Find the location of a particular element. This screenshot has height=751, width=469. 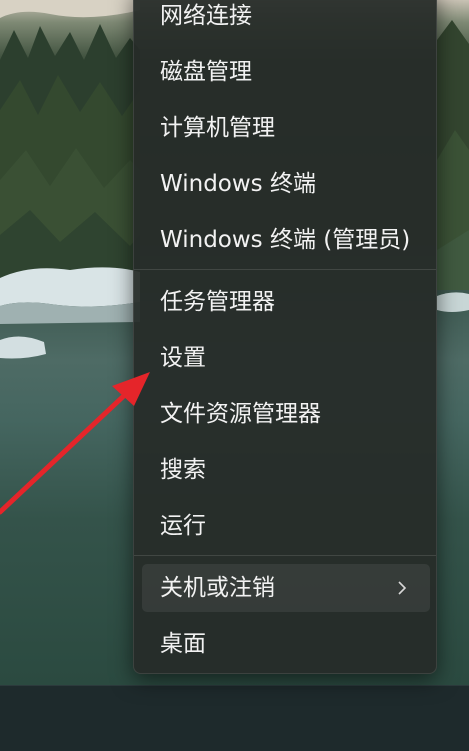

menu-item-label: Windows 终端 is located at coordinates (238, 184).